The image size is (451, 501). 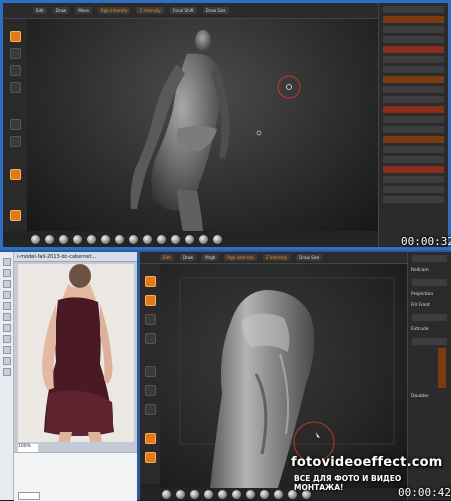 I want to click on toolbar-item-move: Move, so click(x=83, y=10).